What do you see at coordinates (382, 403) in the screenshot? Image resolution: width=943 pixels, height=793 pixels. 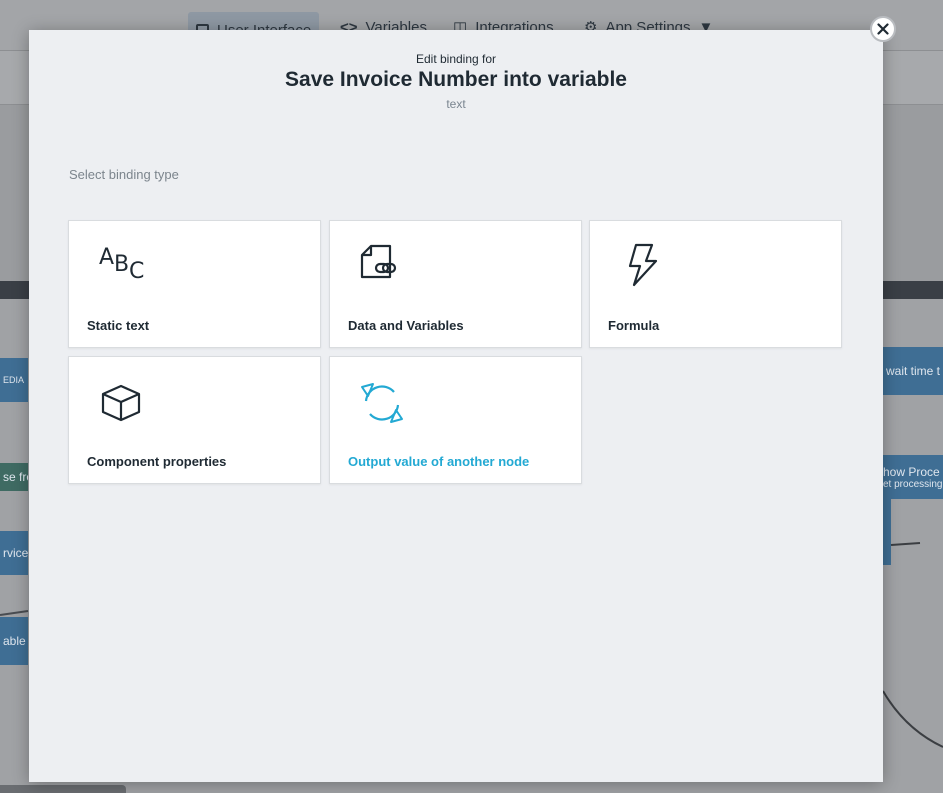 I see `refresh-cycle-icon` at bounding box center [382, 403].